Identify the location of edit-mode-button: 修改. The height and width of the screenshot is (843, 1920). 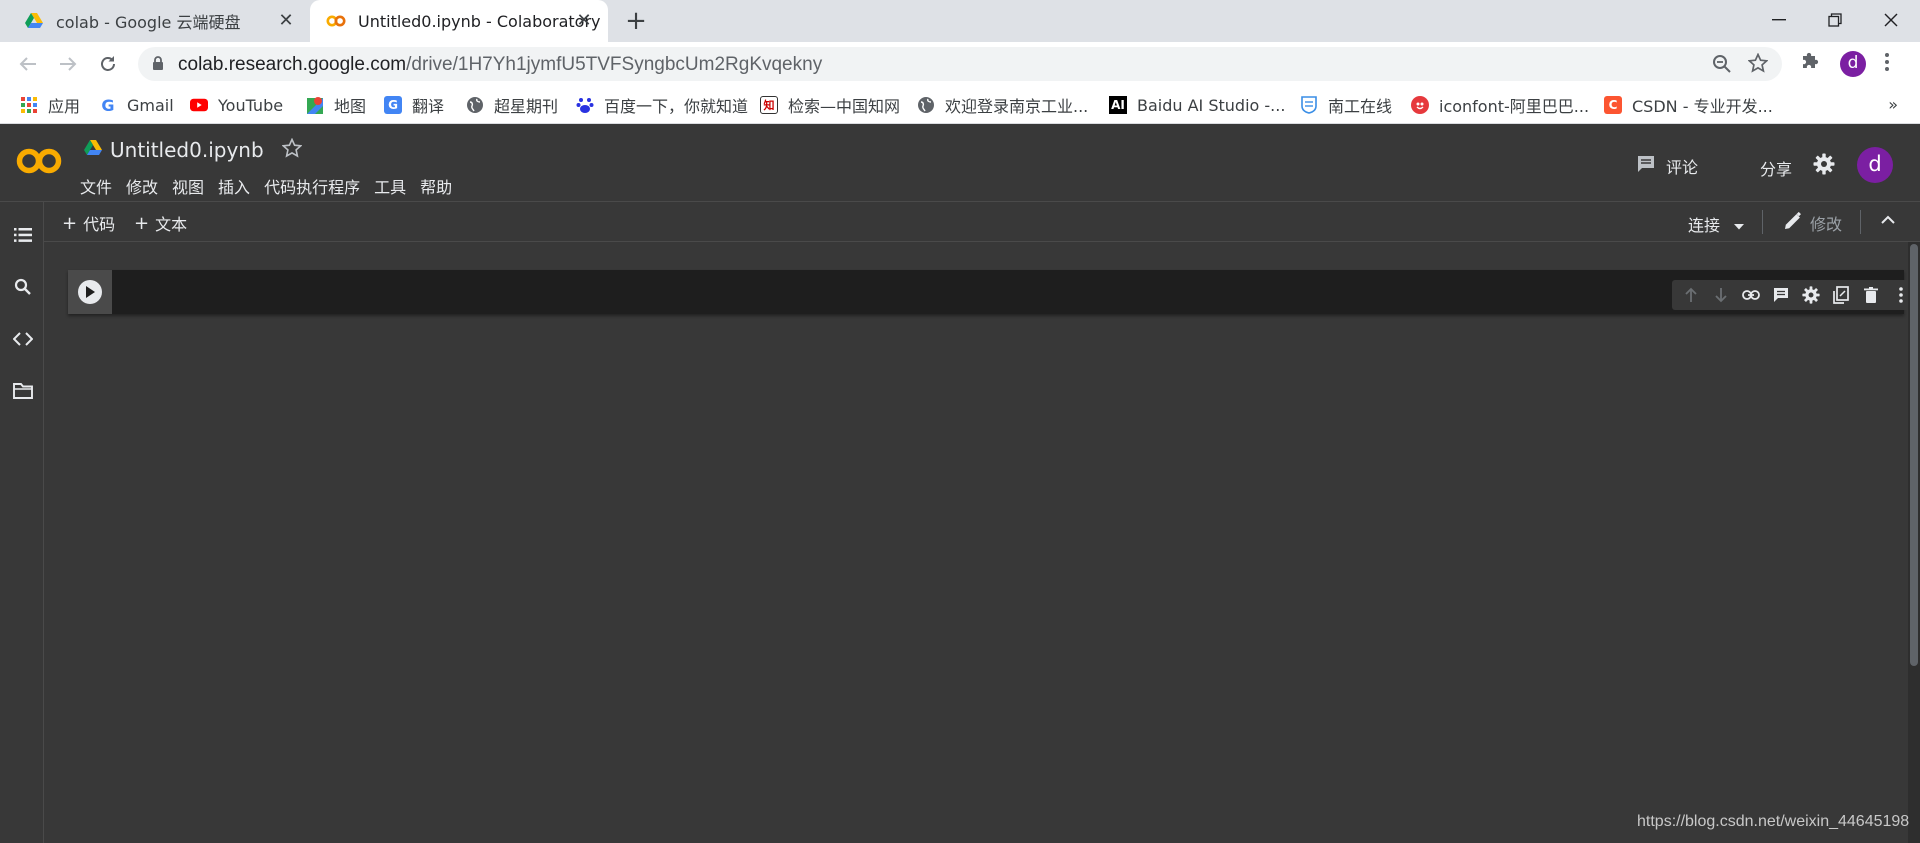
(1813, 223).